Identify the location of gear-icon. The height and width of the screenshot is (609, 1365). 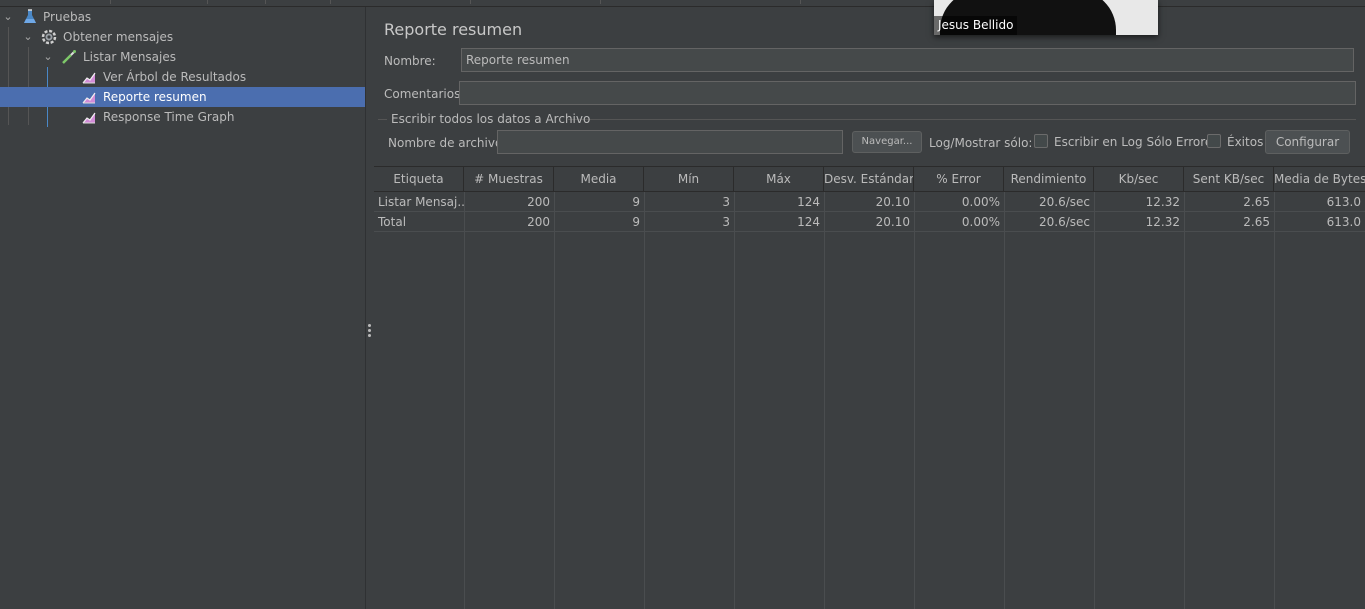
(49, 37).